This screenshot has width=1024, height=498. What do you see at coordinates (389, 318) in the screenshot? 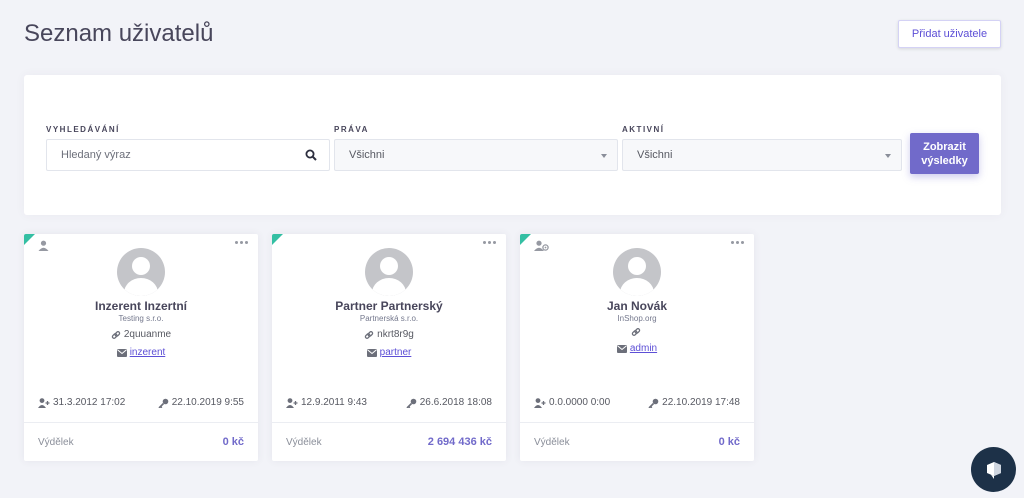
I see `user-company: Partnerská s.r.o.` at bounding box center [389, 318].